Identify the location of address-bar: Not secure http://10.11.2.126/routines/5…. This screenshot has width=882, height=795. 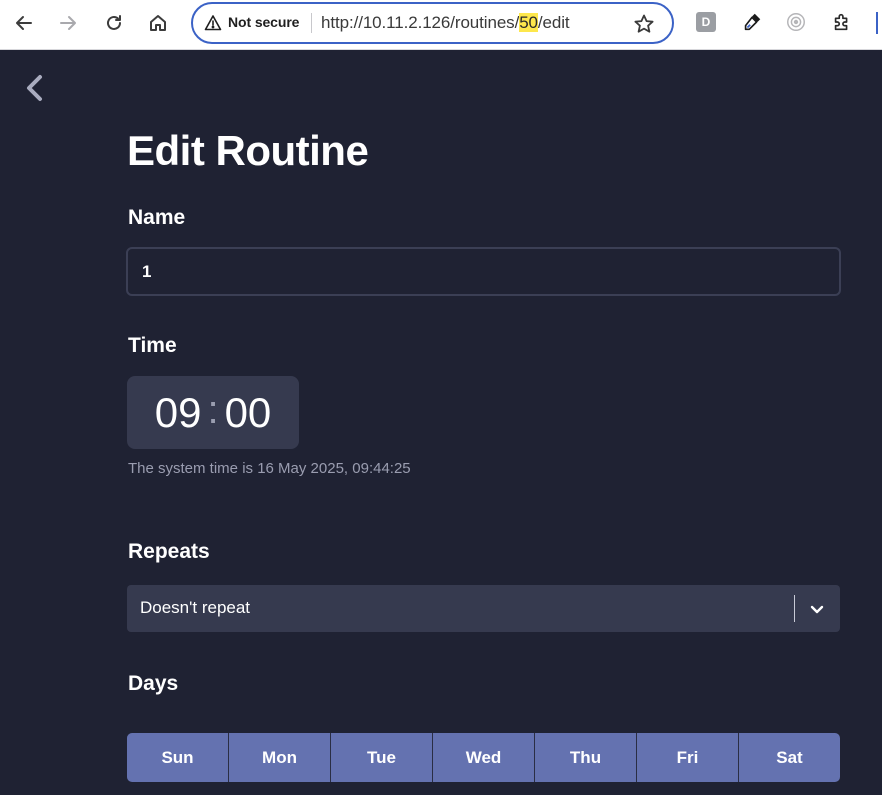
(432, 23).